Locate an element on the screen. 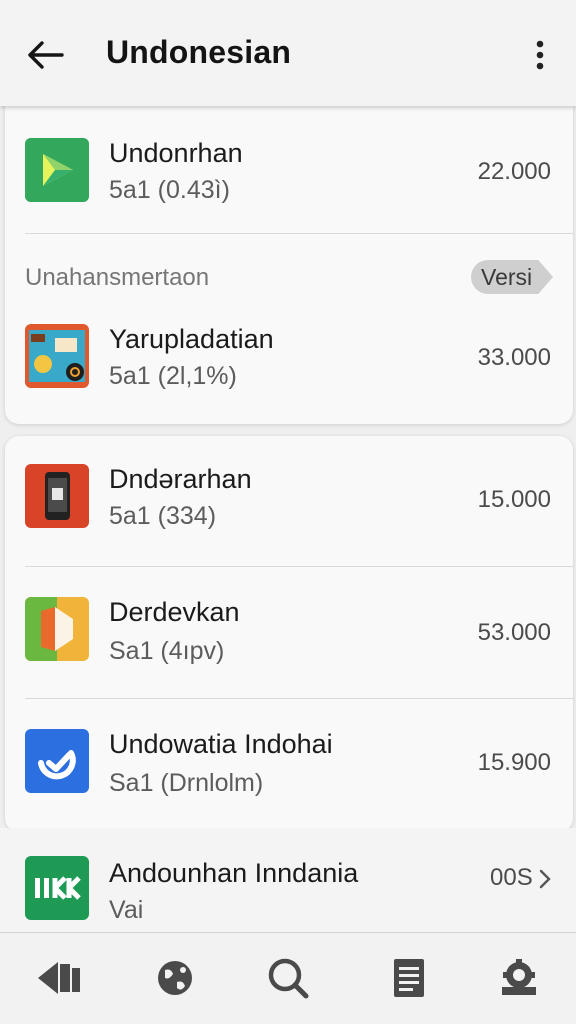 This screenshot has width=576, height=1024. colorful-d-icon is located at coordinates (57, 629).